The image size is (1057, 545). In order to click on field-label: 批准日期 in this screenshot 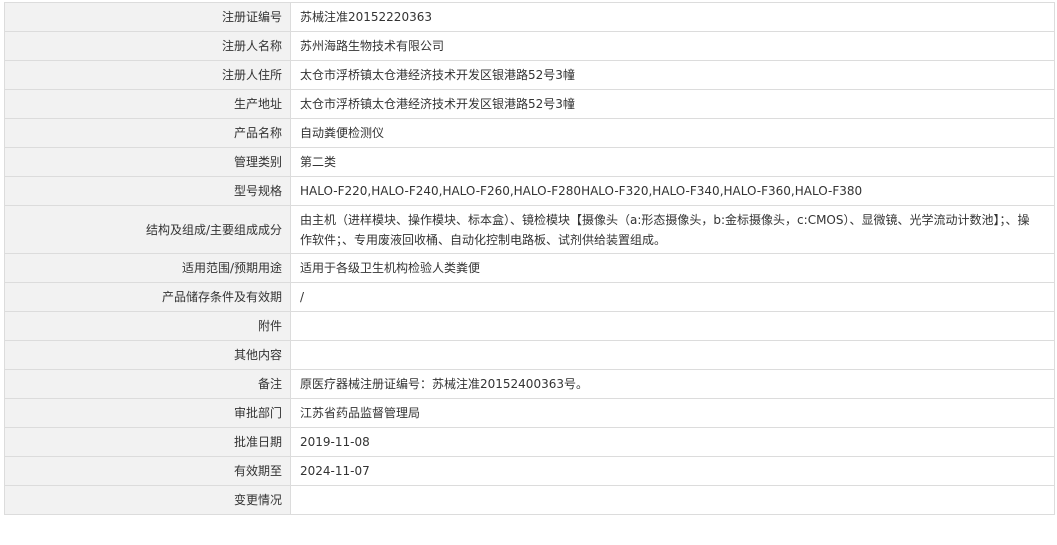, I will do `click(147, 442)`.